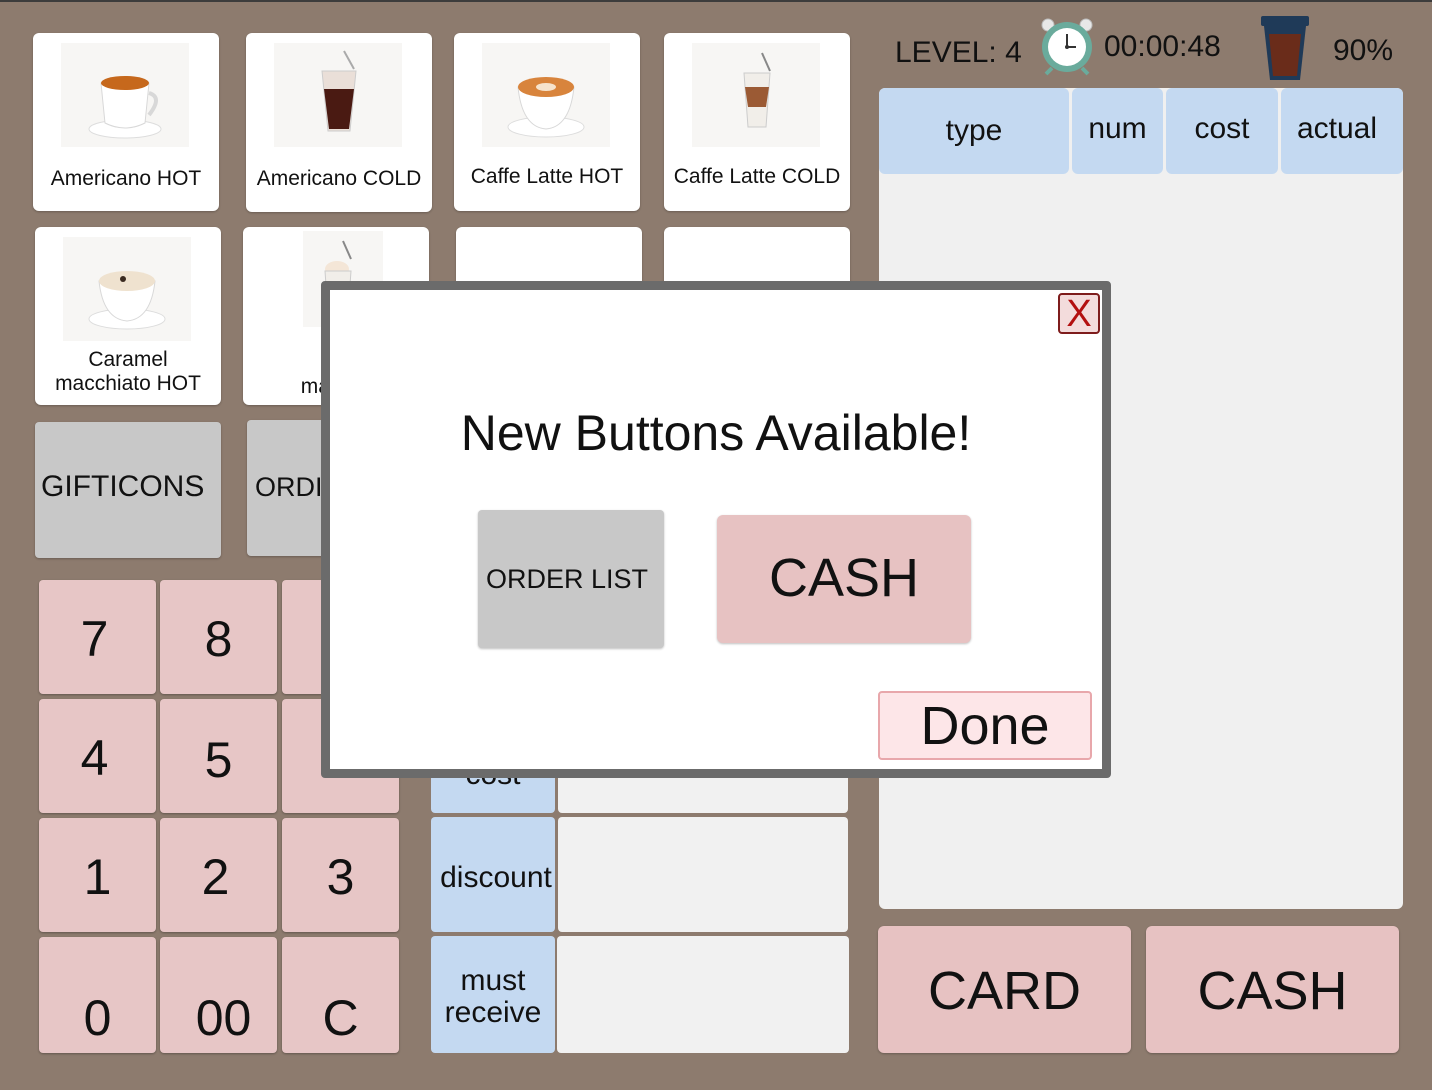 Image resolution: width=1432 pixels, height=1090 pixels. What do you see at coordinates (223, 1018) in the screenshot?
I see `key-label: 00` at bounding box center [223, 1018].